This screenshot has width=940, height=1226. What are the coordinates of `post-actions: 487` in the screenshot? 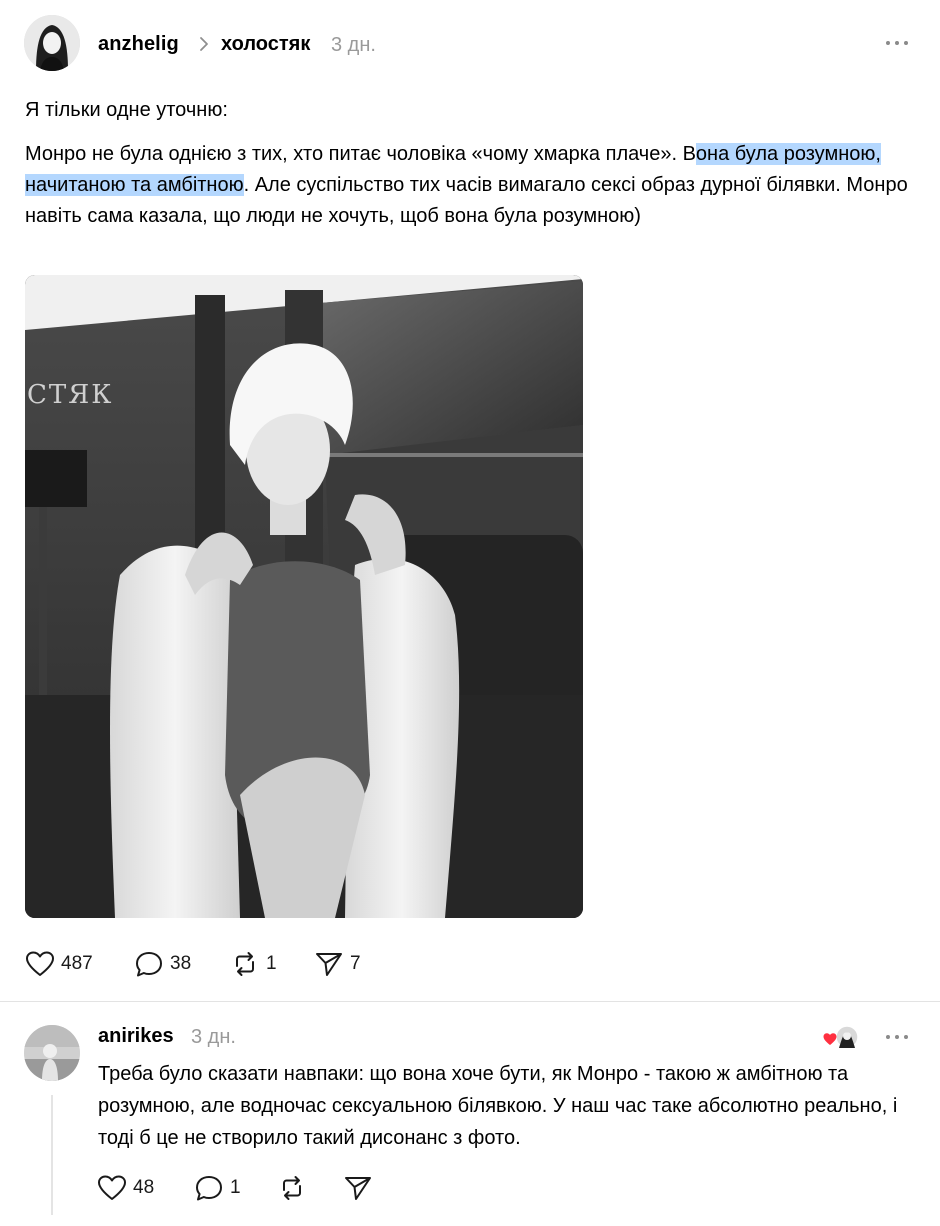 It's located at (59, 964).